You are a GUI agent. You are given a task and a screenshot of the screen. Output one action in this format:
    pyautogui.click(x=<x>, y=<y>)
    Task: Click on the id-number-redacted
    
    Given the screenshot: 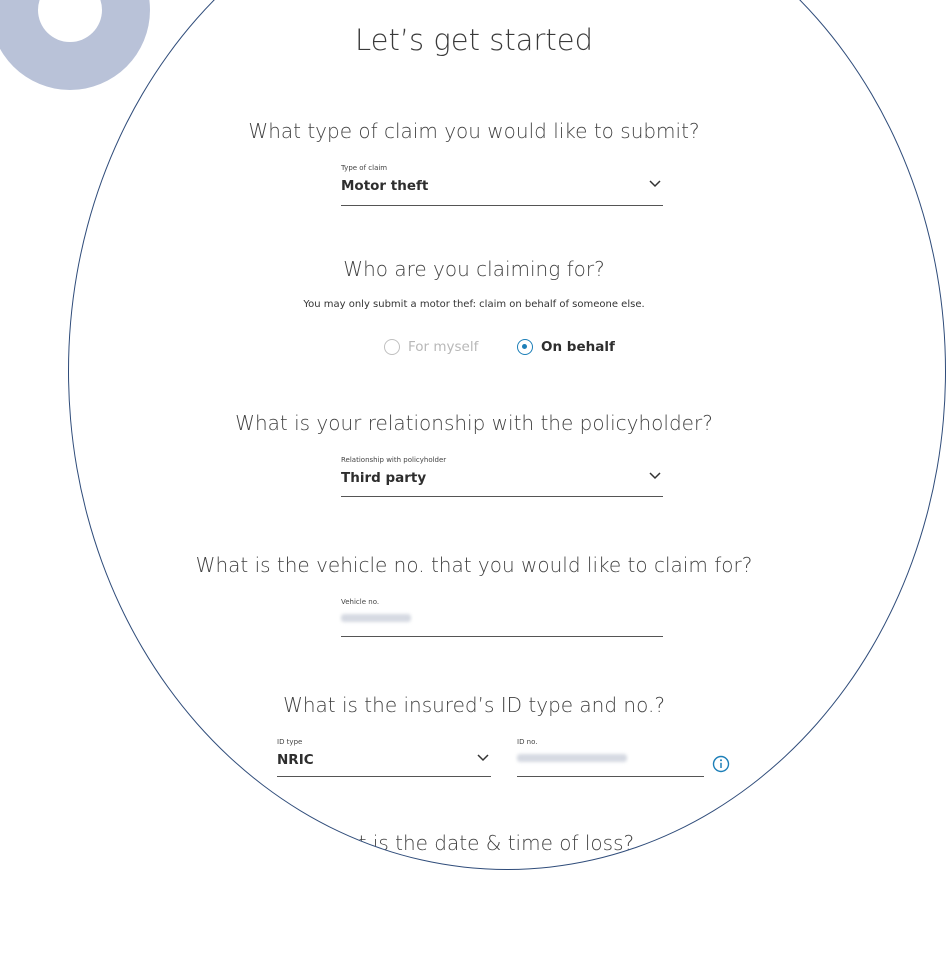 What is the action you would take?
    pyautogui.click(x=572, y=758)
    